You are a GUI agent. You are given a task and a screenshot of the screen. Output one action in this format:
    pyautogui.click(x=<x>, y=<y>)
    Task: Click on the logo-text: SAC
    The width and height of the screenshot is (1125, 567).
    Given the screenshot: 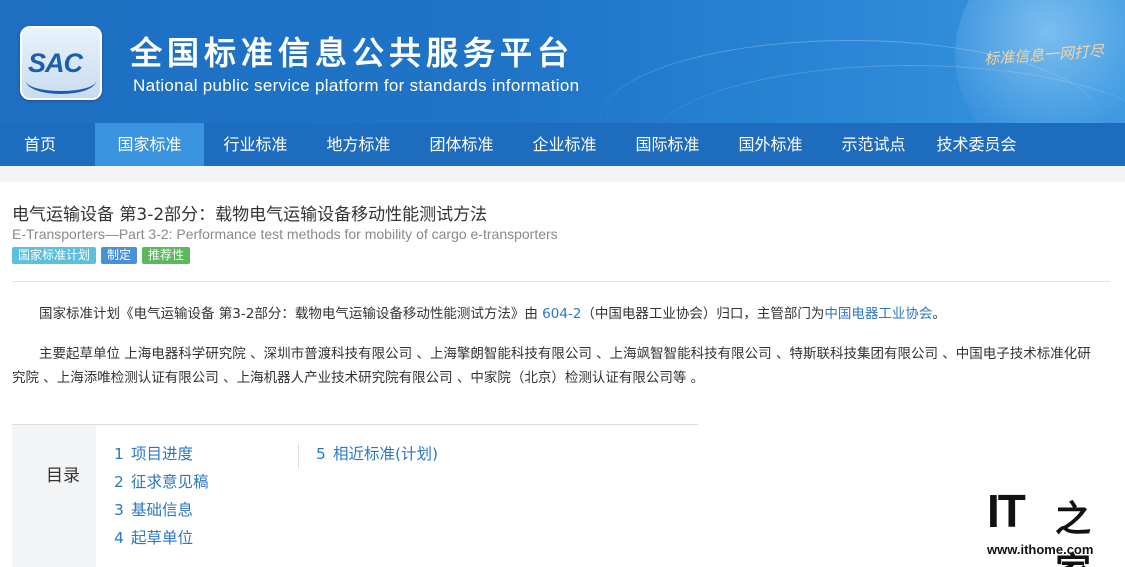 What is the action you would take?
    pyautogui.click(x=55, y=63)
    